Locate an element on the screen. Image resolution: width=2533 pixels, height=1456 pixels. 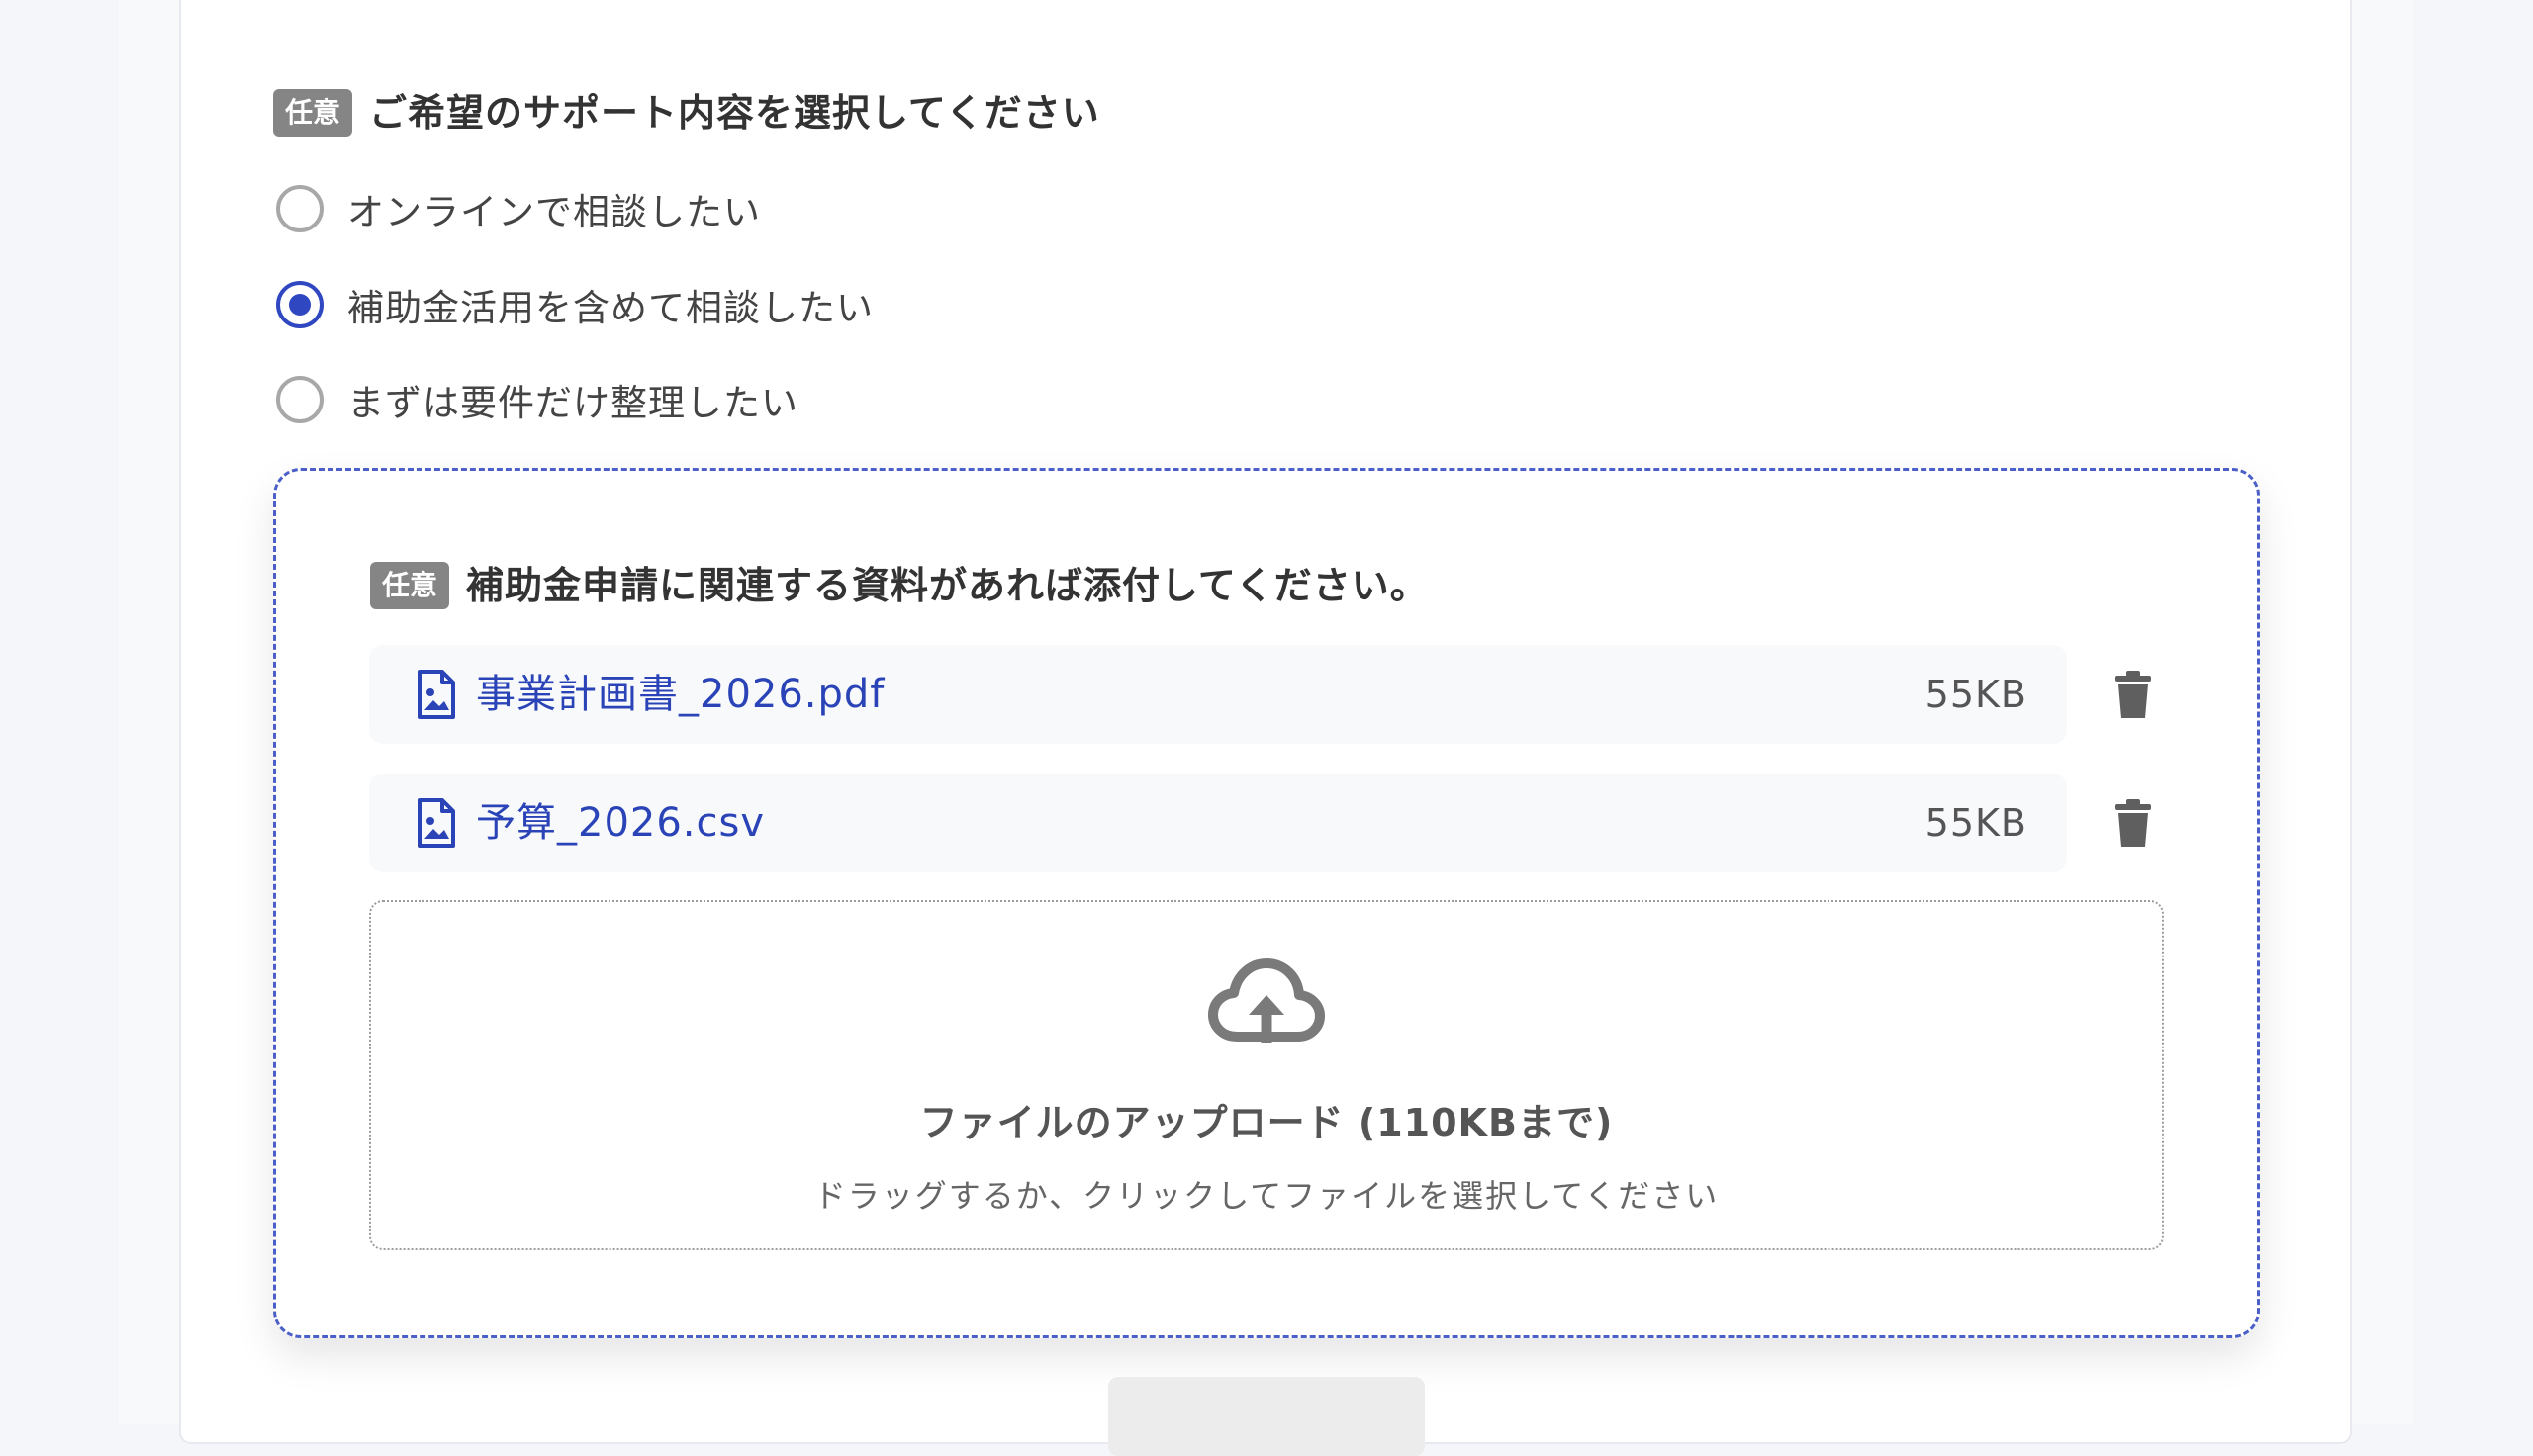
support-question-title: ご希望のサポート内容を選択してください is located at coordinates (734, 113).